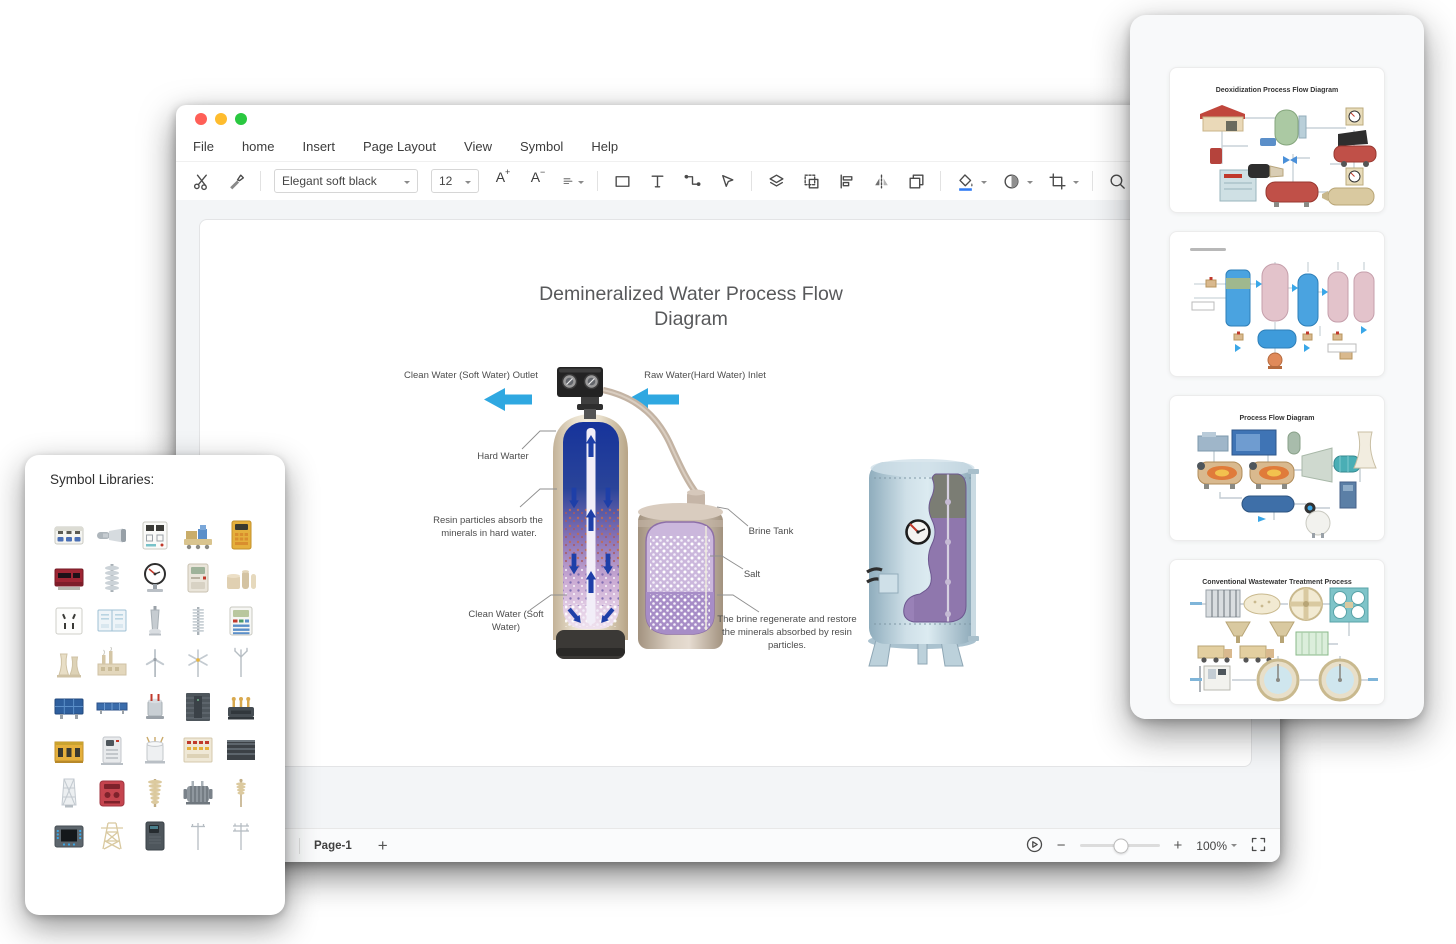 The width and height of the screenshot is (1456, 944). I want to click on antenna-mast, so click(241, 664).